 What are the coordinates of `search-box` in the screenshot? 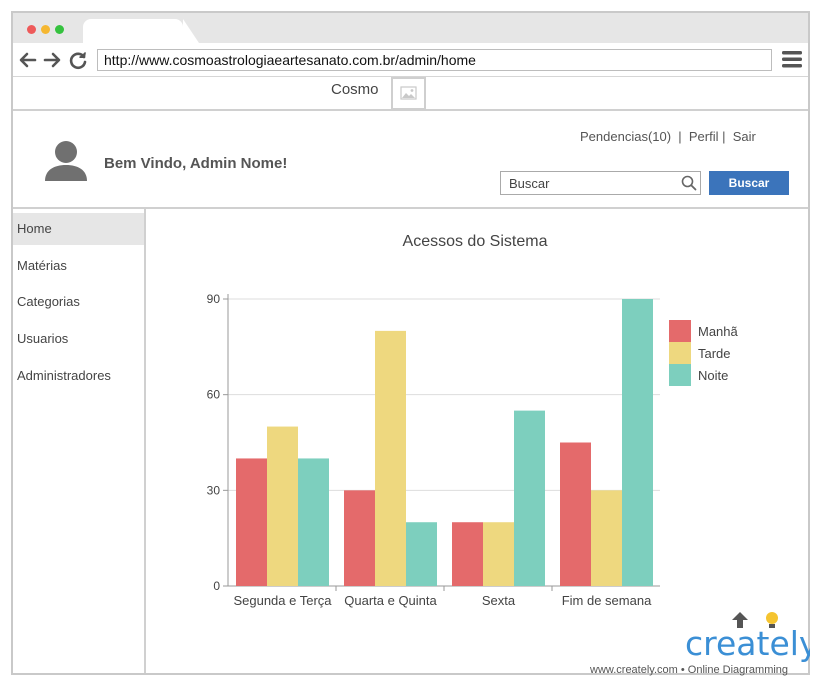 It's located at (600, 183).